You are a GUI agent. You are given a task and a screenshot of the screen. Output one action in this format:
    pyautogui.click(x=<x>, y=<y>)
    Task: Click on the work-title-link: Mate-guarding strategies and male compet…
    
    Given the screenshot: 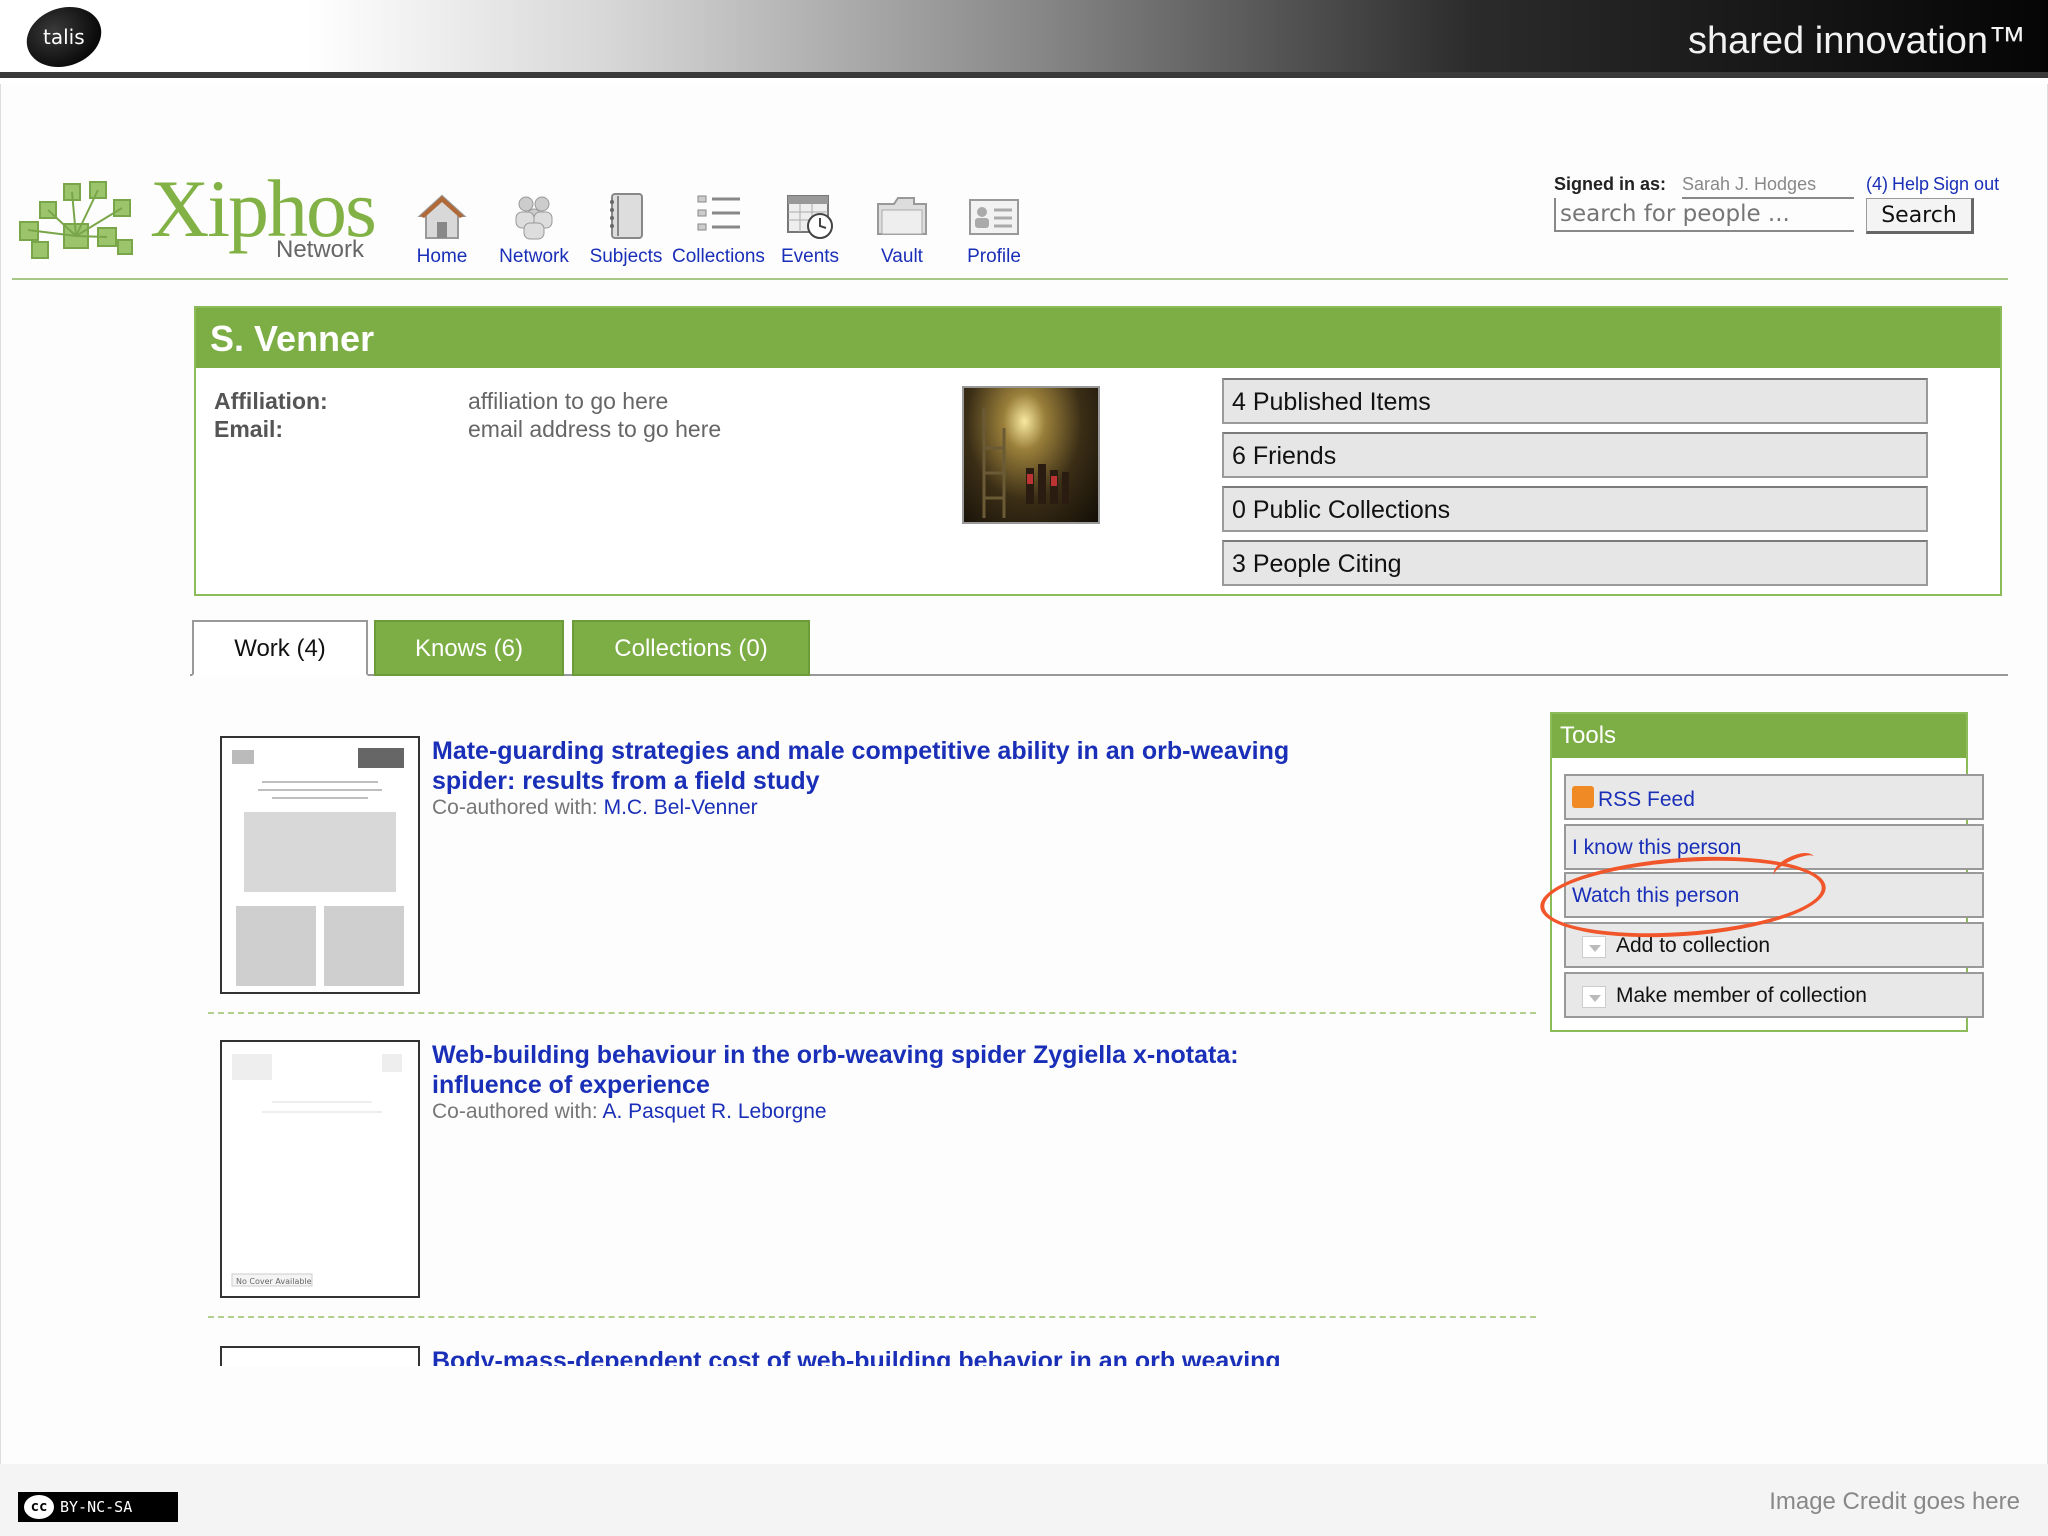 What is the action you would take?
    pyautogui.click(x=882, y=766)
    